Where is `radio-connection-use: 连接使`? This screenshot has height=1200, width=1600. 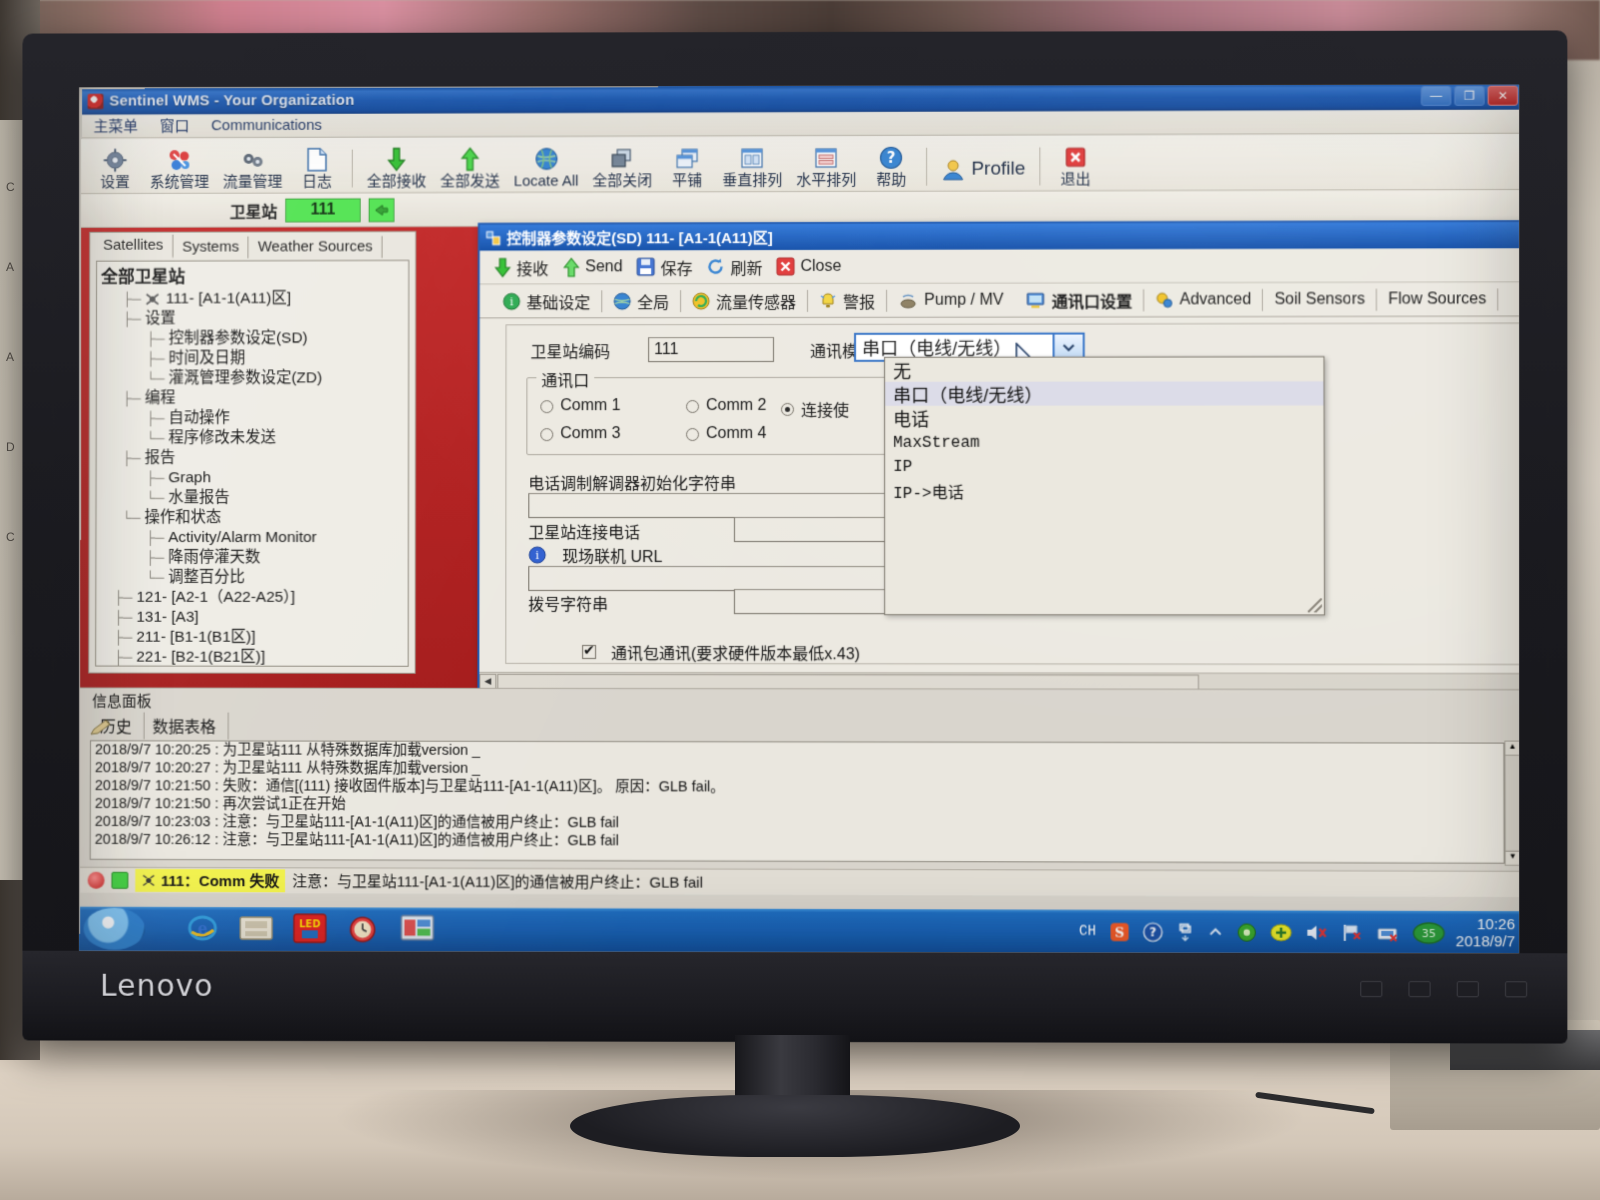 radio-connection-use: 连接使 is located at coordinates (814, 409).